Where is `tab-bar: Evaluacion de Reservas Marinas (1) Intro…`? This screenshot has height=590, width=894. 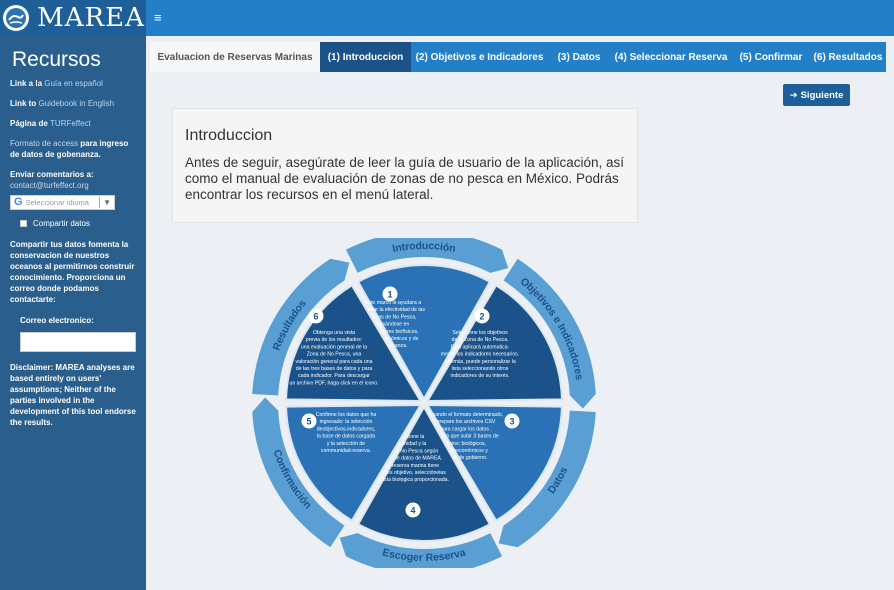 tab-bar: Evaluacion de Reservas Marinas (1) Intro… is located at coordinates (518, 57).